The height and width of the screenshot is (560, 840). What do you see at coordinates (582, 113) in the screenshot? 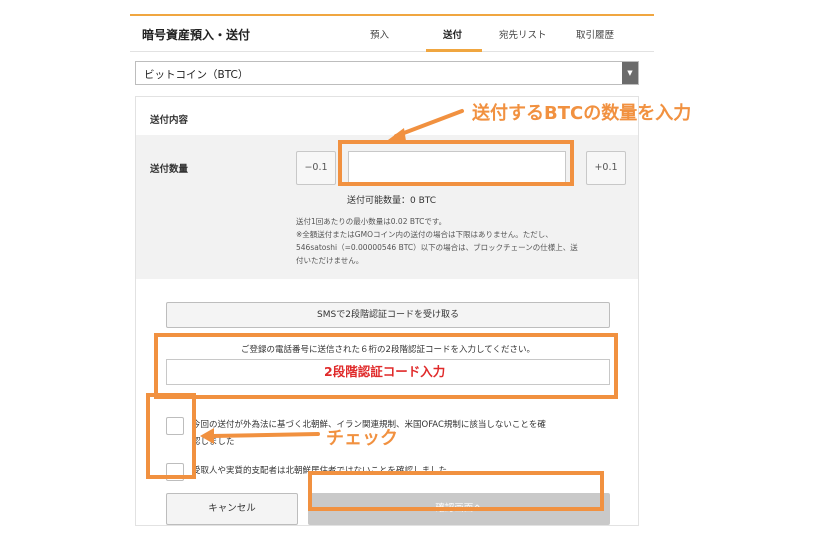
I see `amount-annotation: 送付するBTCの数量を入力` at bounding box center [582, 113].